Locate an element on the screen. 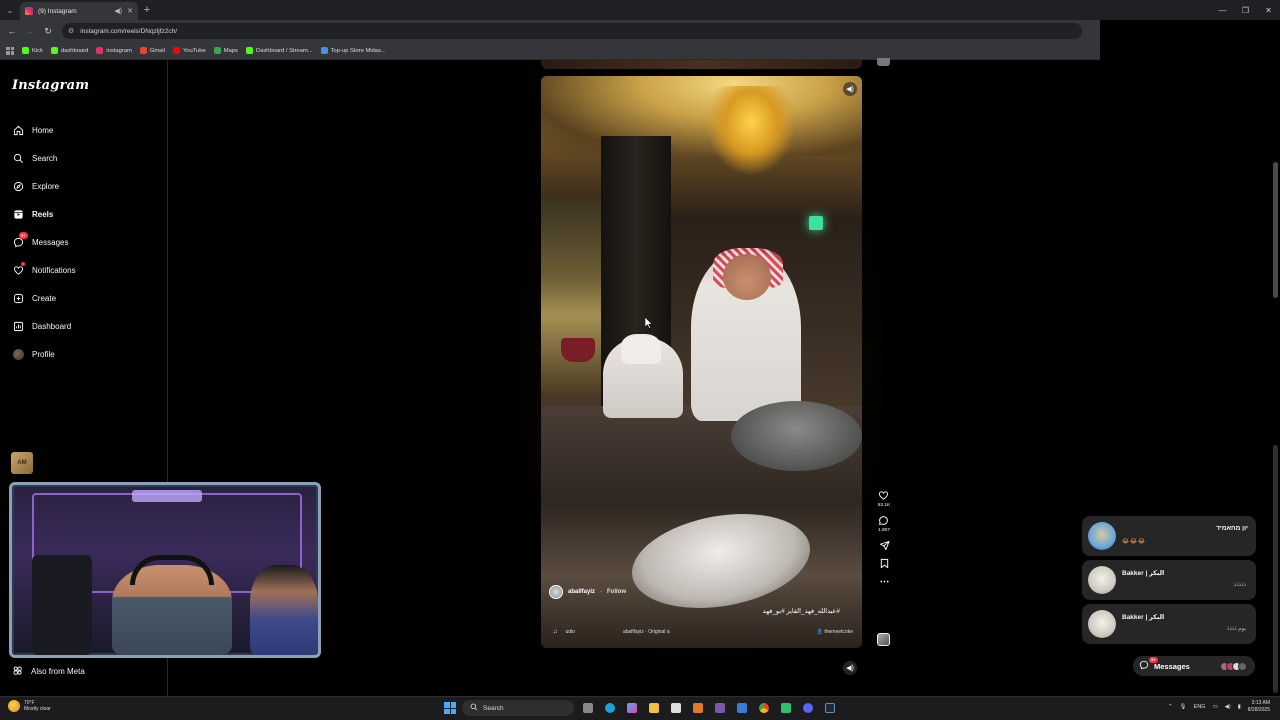 The image size is (1280, 720). emoji-reaction: 😂😂😂 is located at coordinates (1134, 542).